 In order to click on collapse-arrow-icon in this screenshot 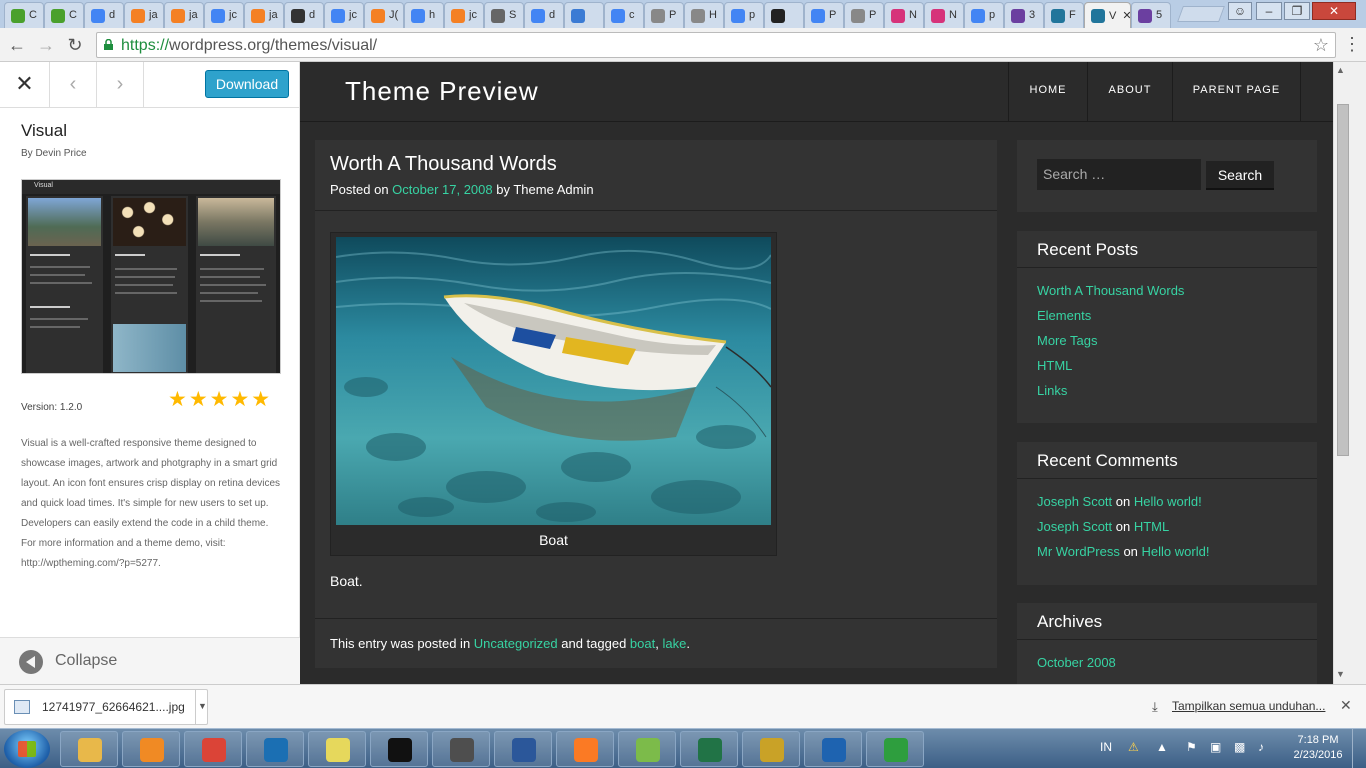, I will do `click(31, 662)`.